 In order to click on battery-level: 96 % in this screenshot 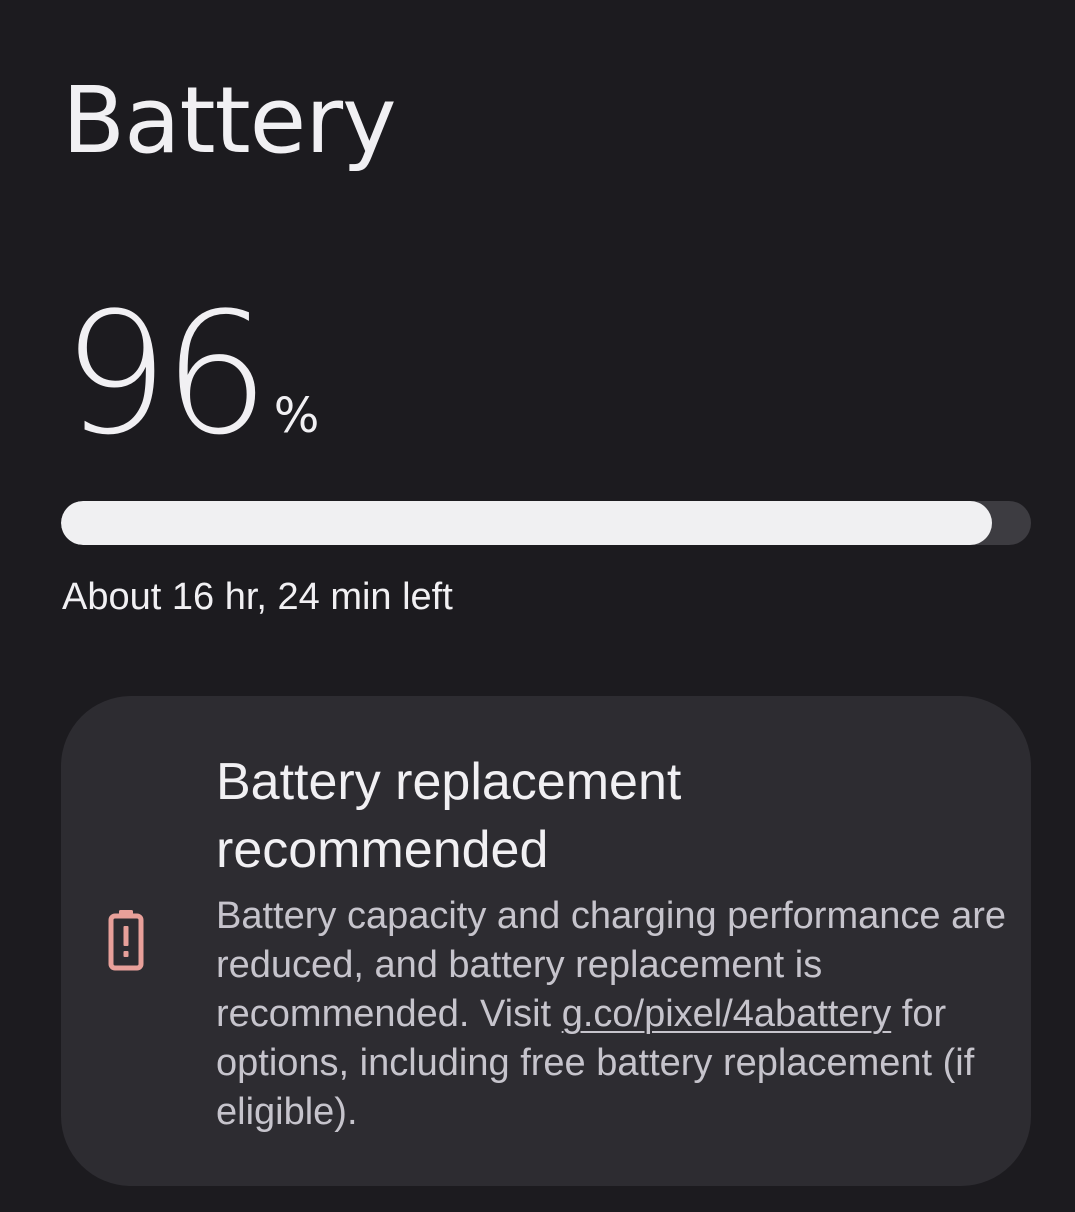, I will do `click(190, 375)`.